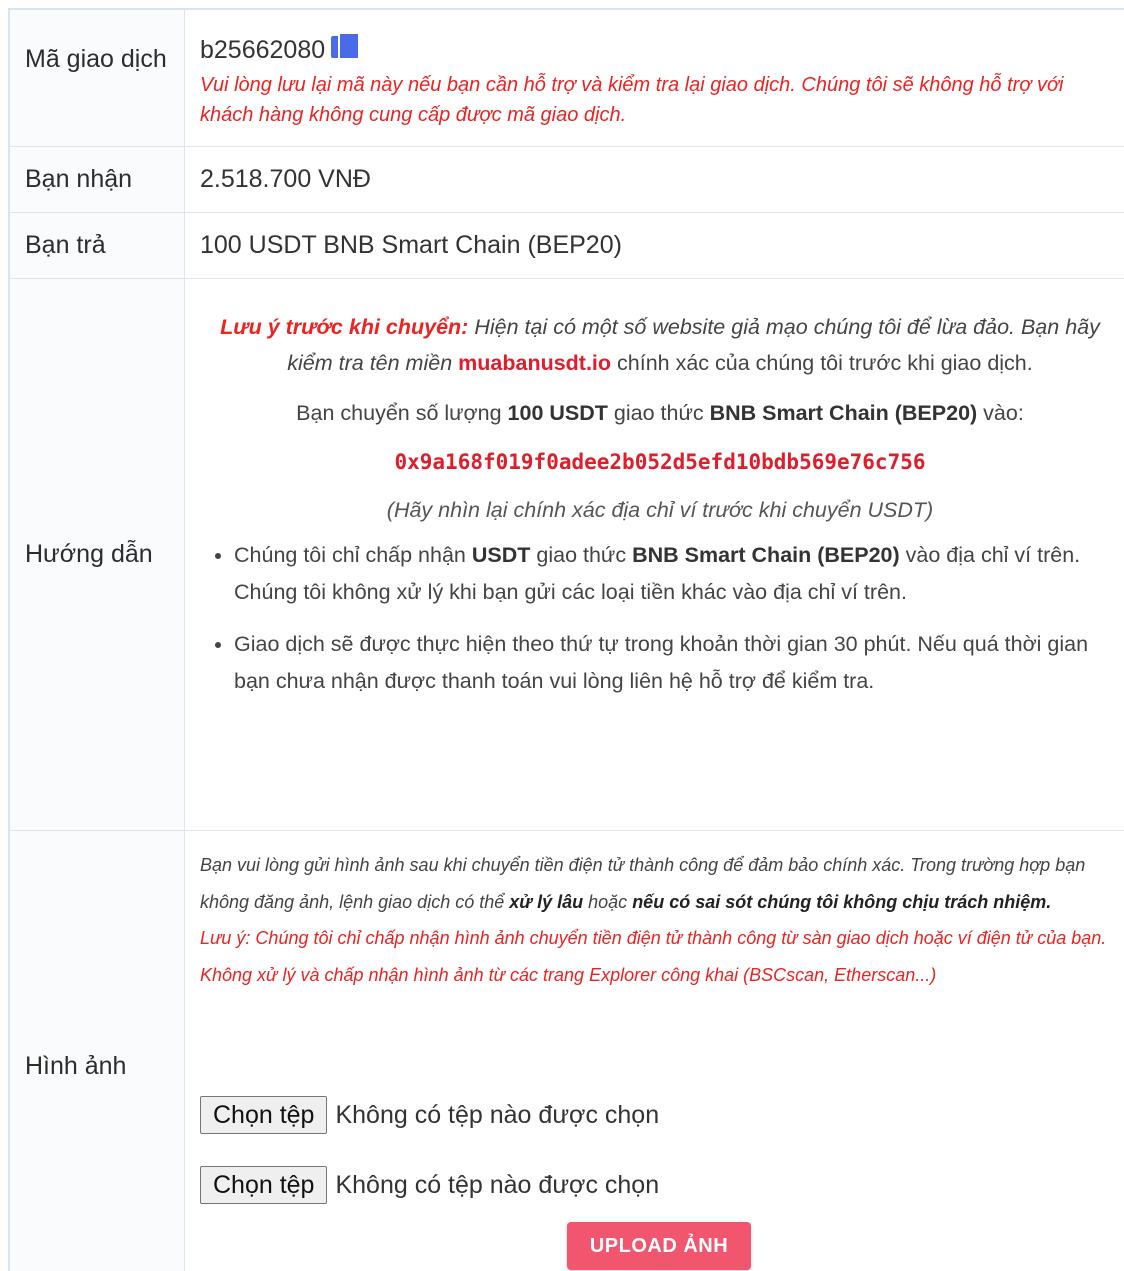 The image size is (1124, 1271). What do you see at coordinates (285, 179) in the screenshot?
I see `receive-value: 2.518.700 VNĐ` at bounding box center [285, 179].